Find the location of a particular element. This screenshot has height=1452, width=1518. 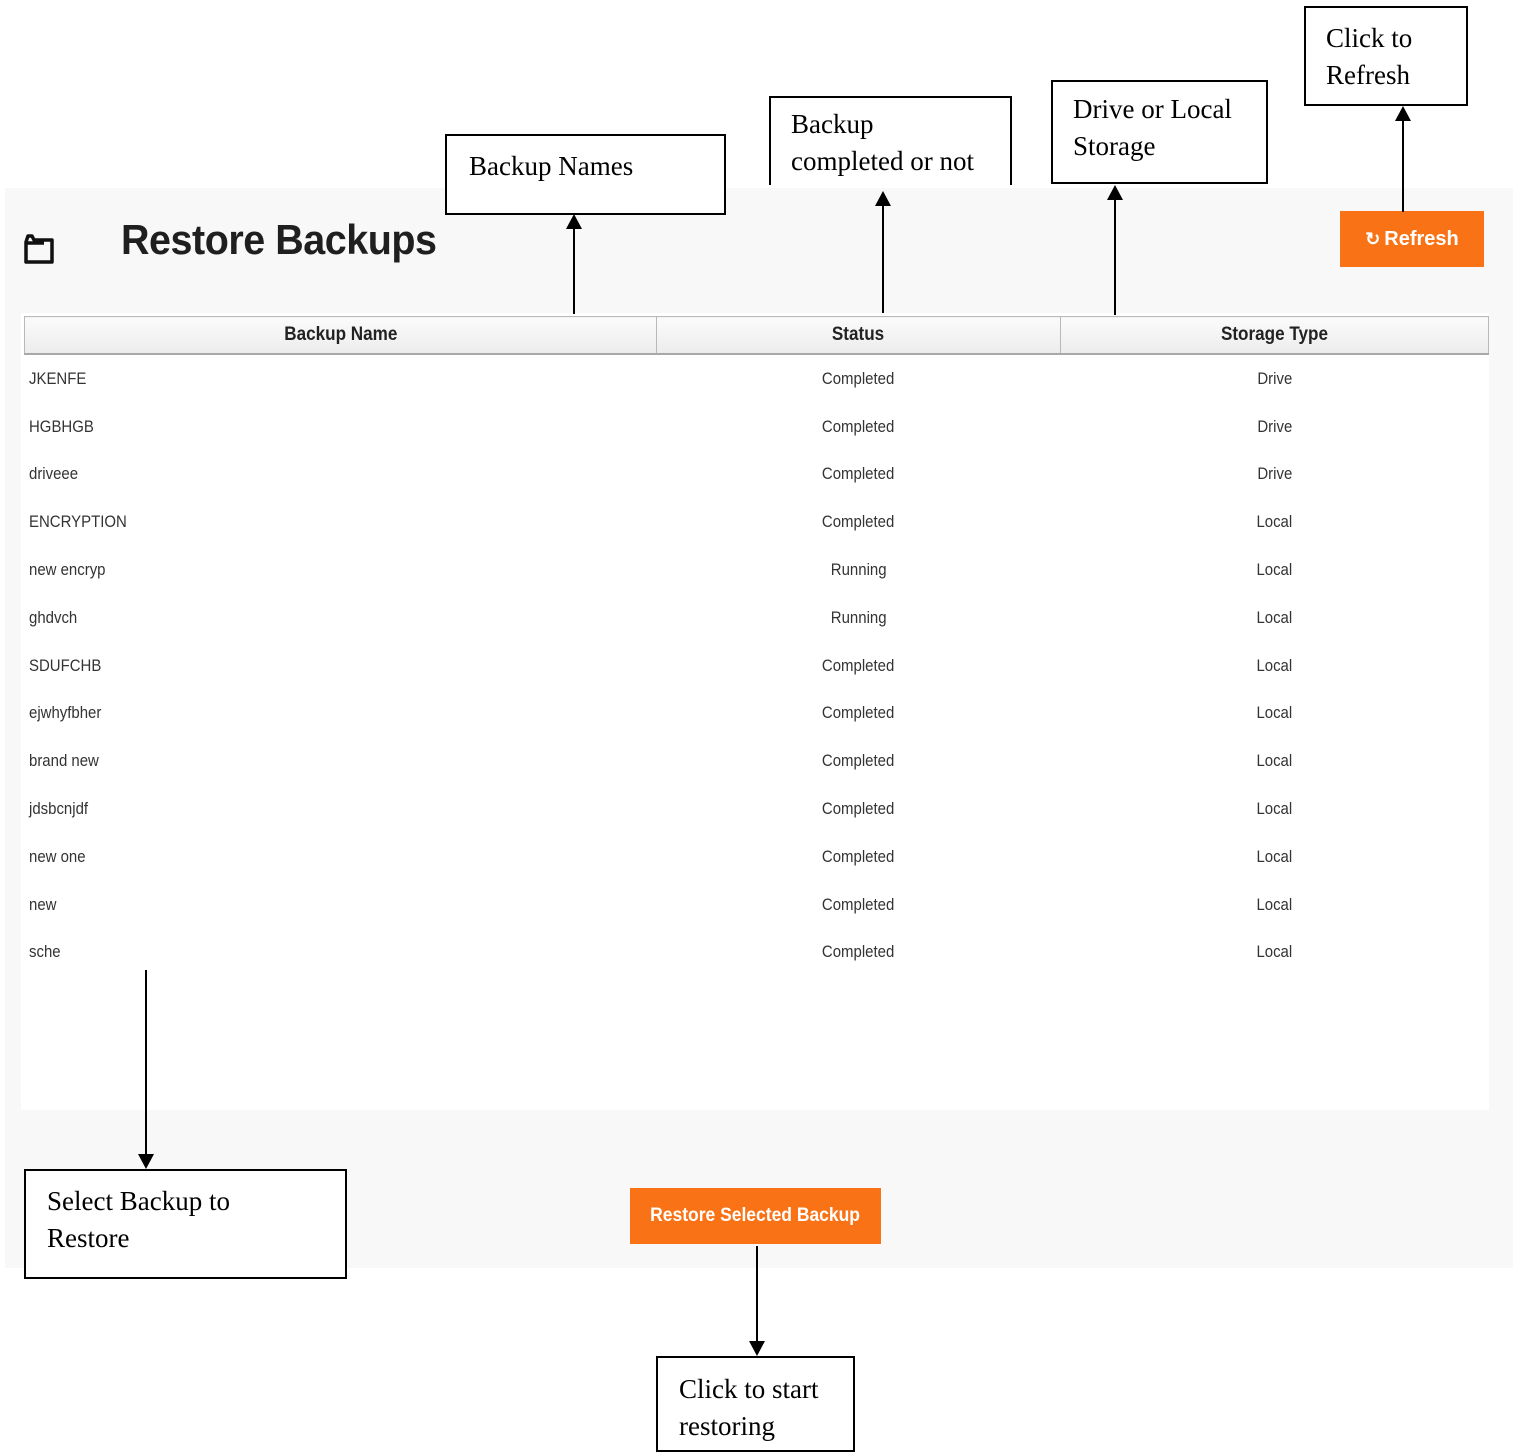

table-row: ENCRYPTION Completed Local is located at coordinates (757, 522).